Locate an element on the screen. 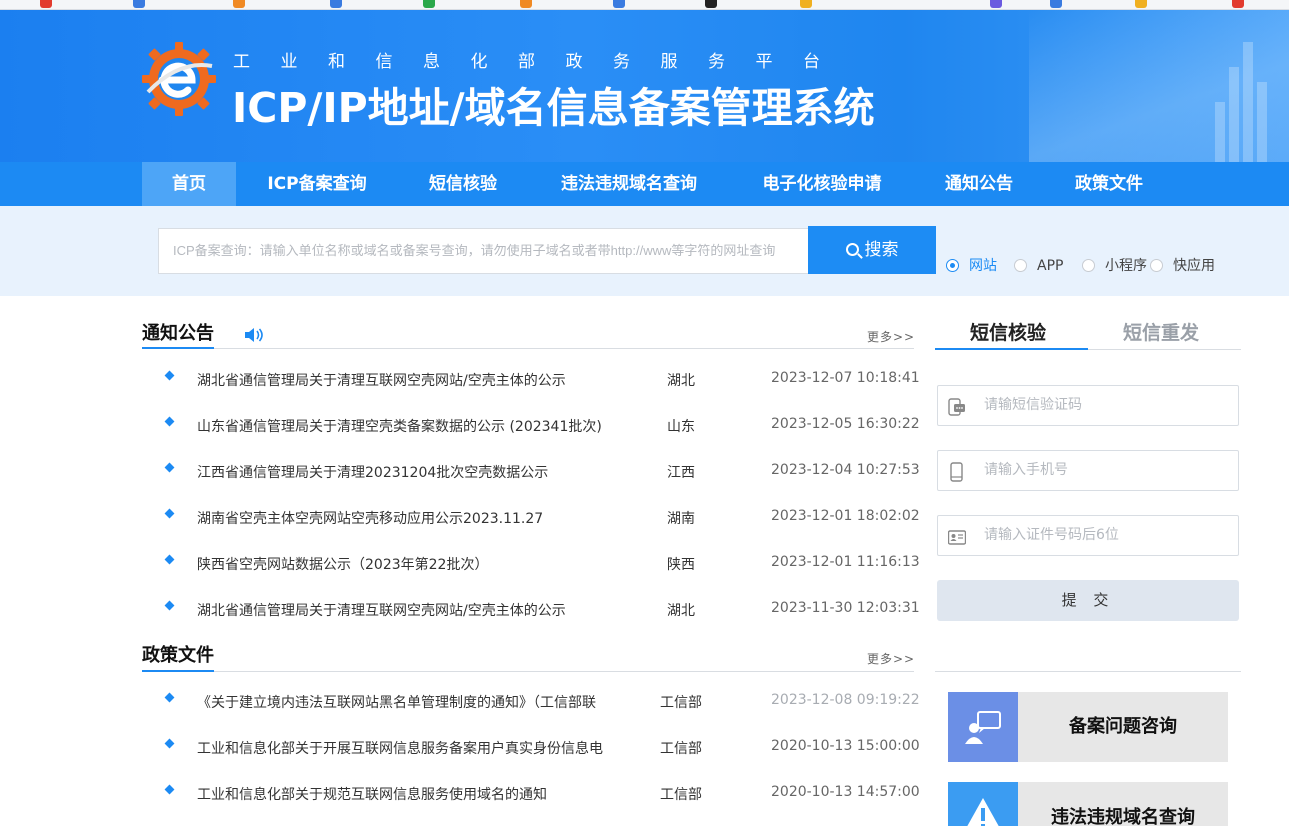  sms-code-icon is located at coordinates (956, 407).